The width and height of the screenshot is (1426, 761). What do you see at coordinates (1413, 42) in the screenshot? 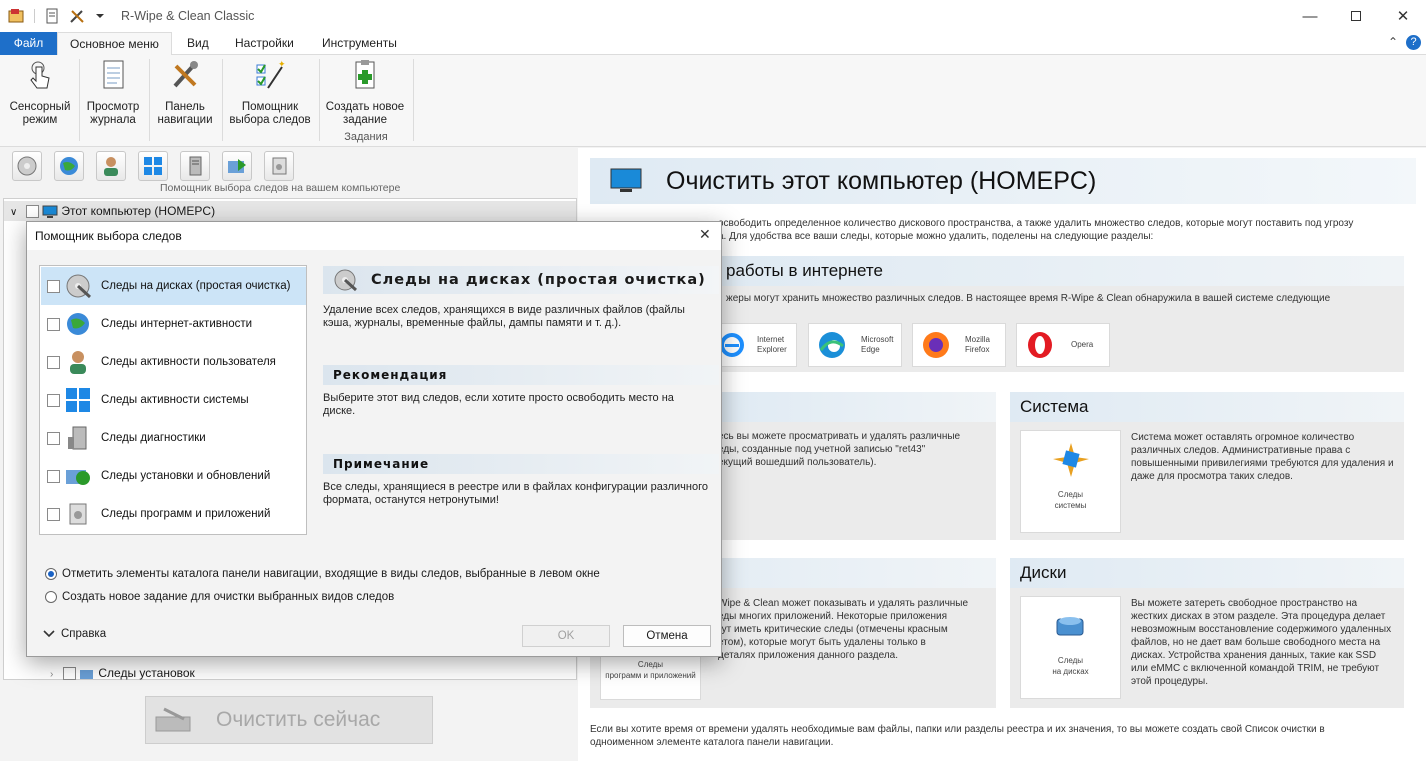
I see `help-icon: ?` at bounding box center [1413, 42].